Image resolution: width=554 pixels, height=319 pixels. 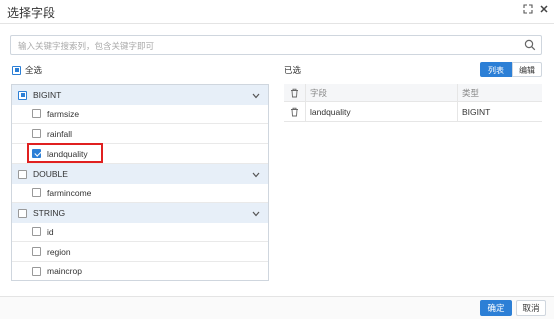 What do you see at coordinates (277, 12) in the screenshot?
I see `dialog-titlebar: 选择字段` at bounding box center [277, 12].